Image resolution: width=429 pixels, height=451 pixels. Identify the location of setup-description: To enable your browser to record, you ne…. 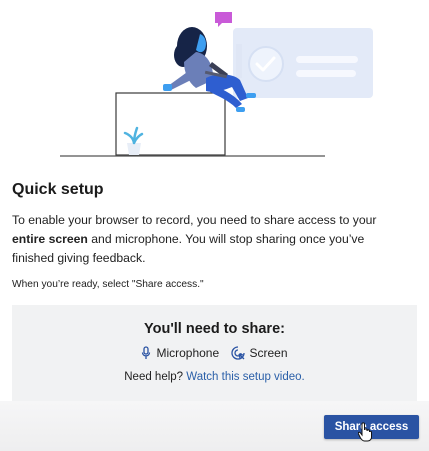
(202, 239).